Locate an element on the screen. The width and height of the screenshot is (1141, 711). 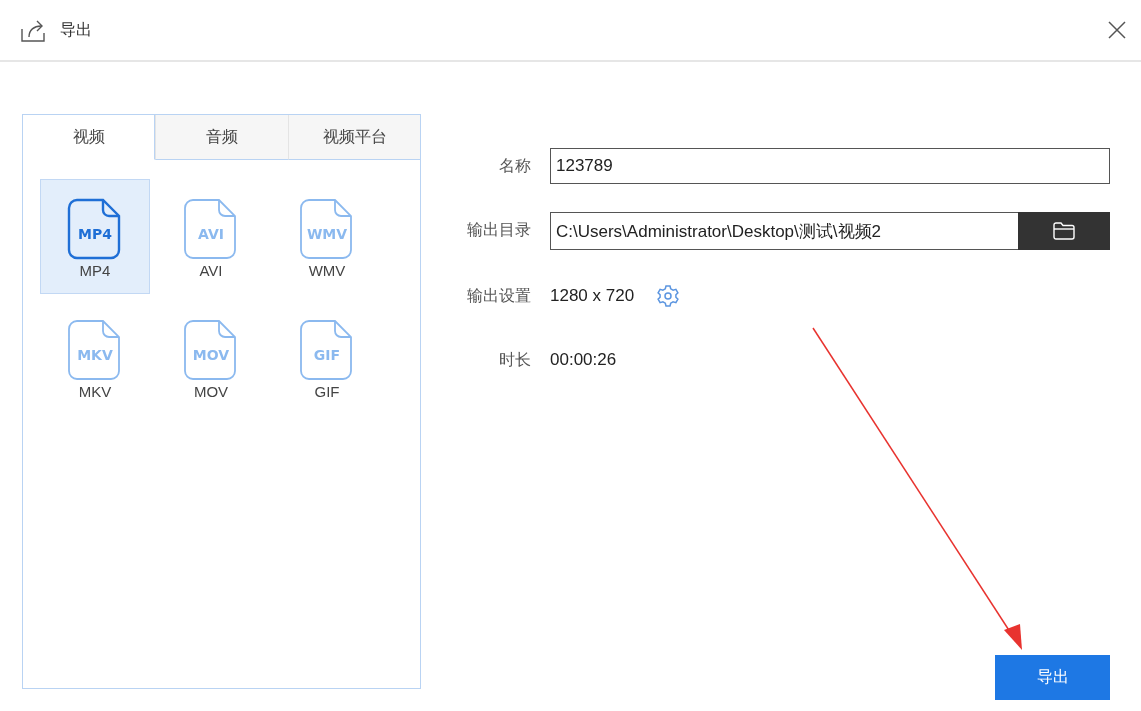
field-label: 输出目录 is located at coordinates (498, 229).